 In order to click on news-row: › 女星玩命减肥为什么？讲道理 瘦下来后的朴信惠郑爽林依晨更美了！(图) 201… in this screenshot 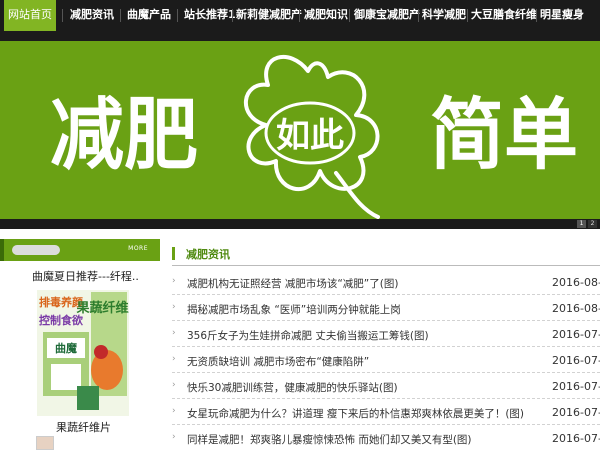, I will do `click(386, 412)`.